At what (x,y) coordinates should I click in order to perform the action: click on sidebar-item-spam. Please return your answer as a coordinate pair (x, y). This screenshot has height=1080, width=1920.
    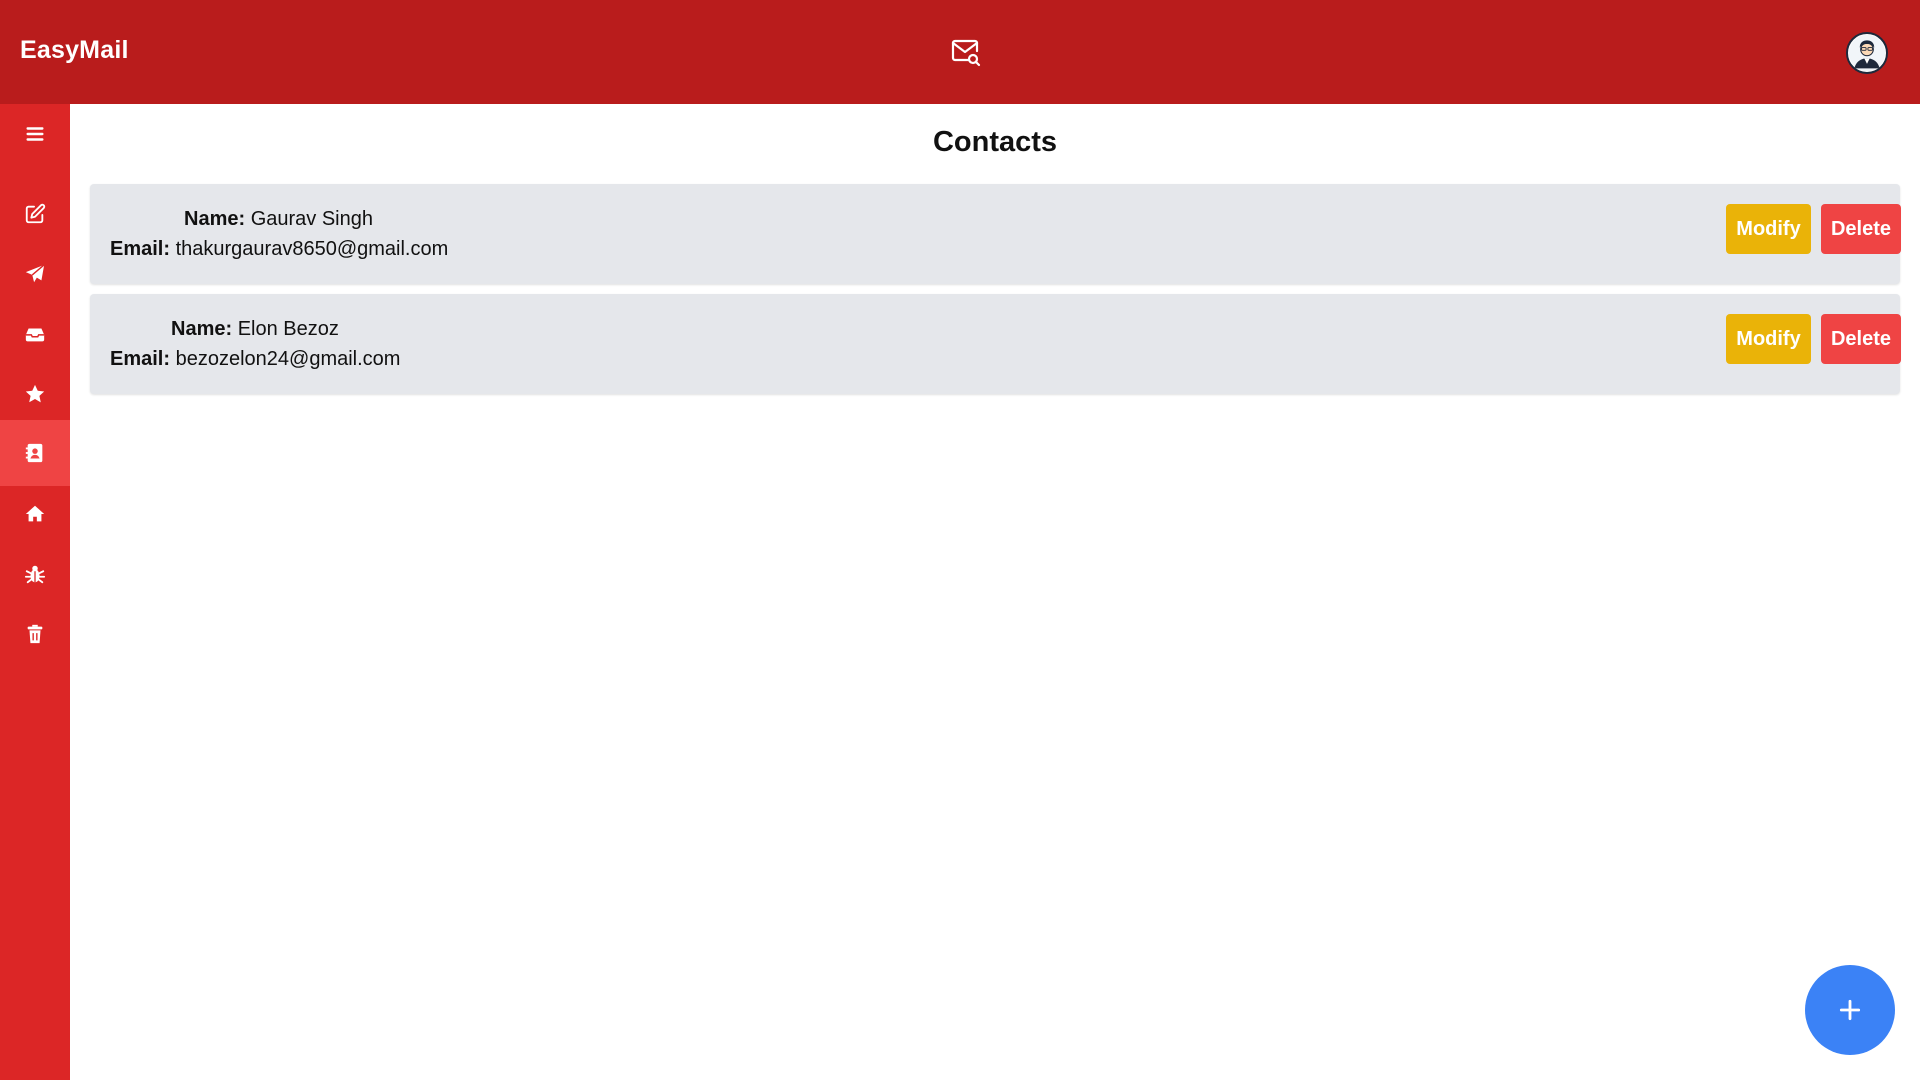
    Looking at the image, I should click on (35, 574).